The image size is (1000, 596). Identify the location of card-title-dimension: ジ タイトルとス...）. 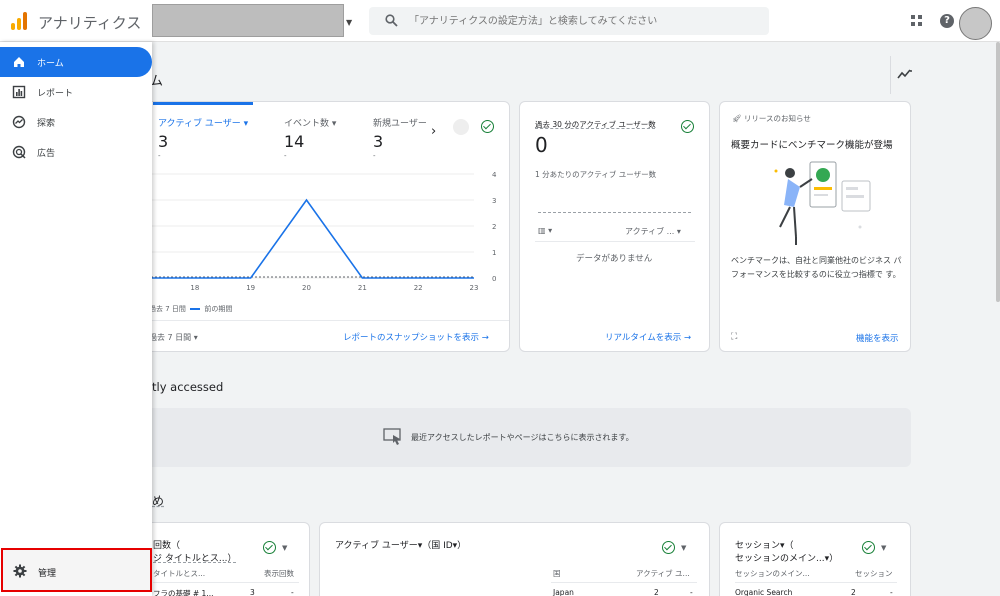
(194, 557).